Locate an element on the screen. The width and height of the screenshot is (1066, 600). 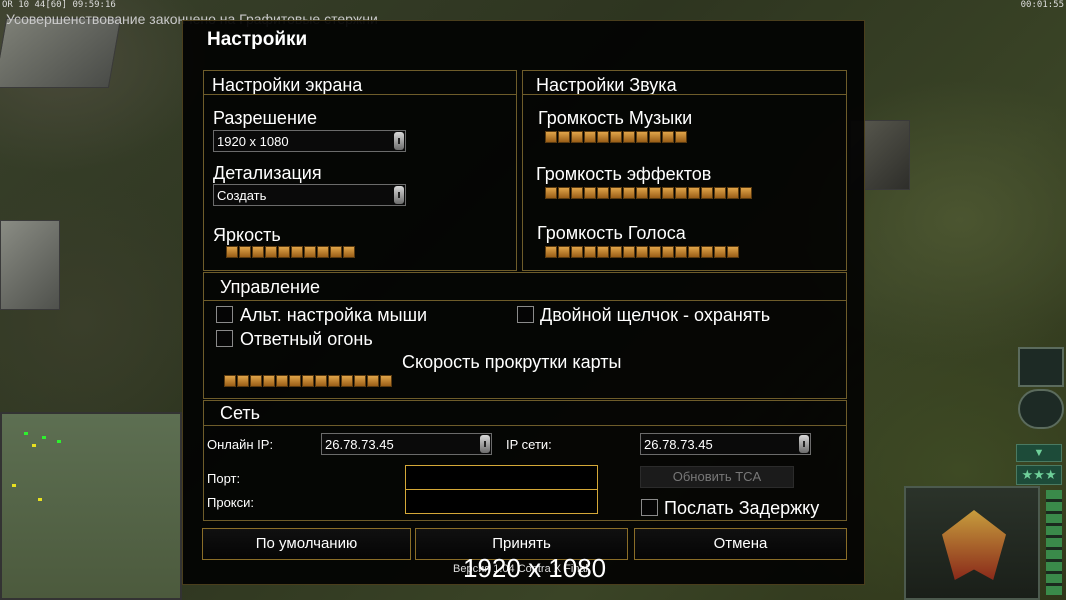
return-fire-checkbox is located at coordinates (224, 338).